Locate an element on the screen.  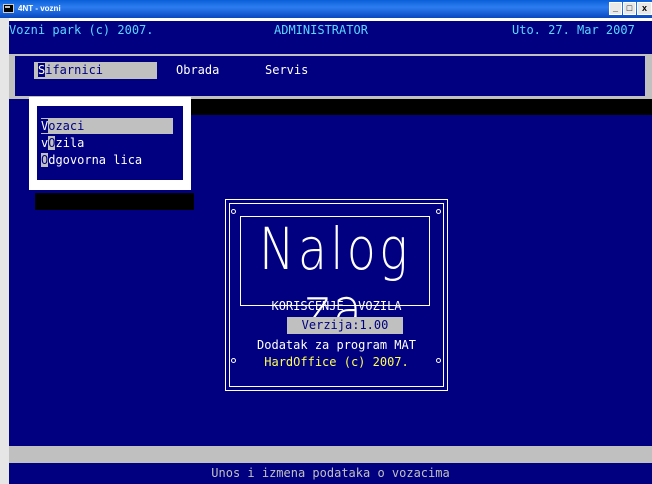
menu-sifarnici: Sifarnici is located at coordinates (95, 70).